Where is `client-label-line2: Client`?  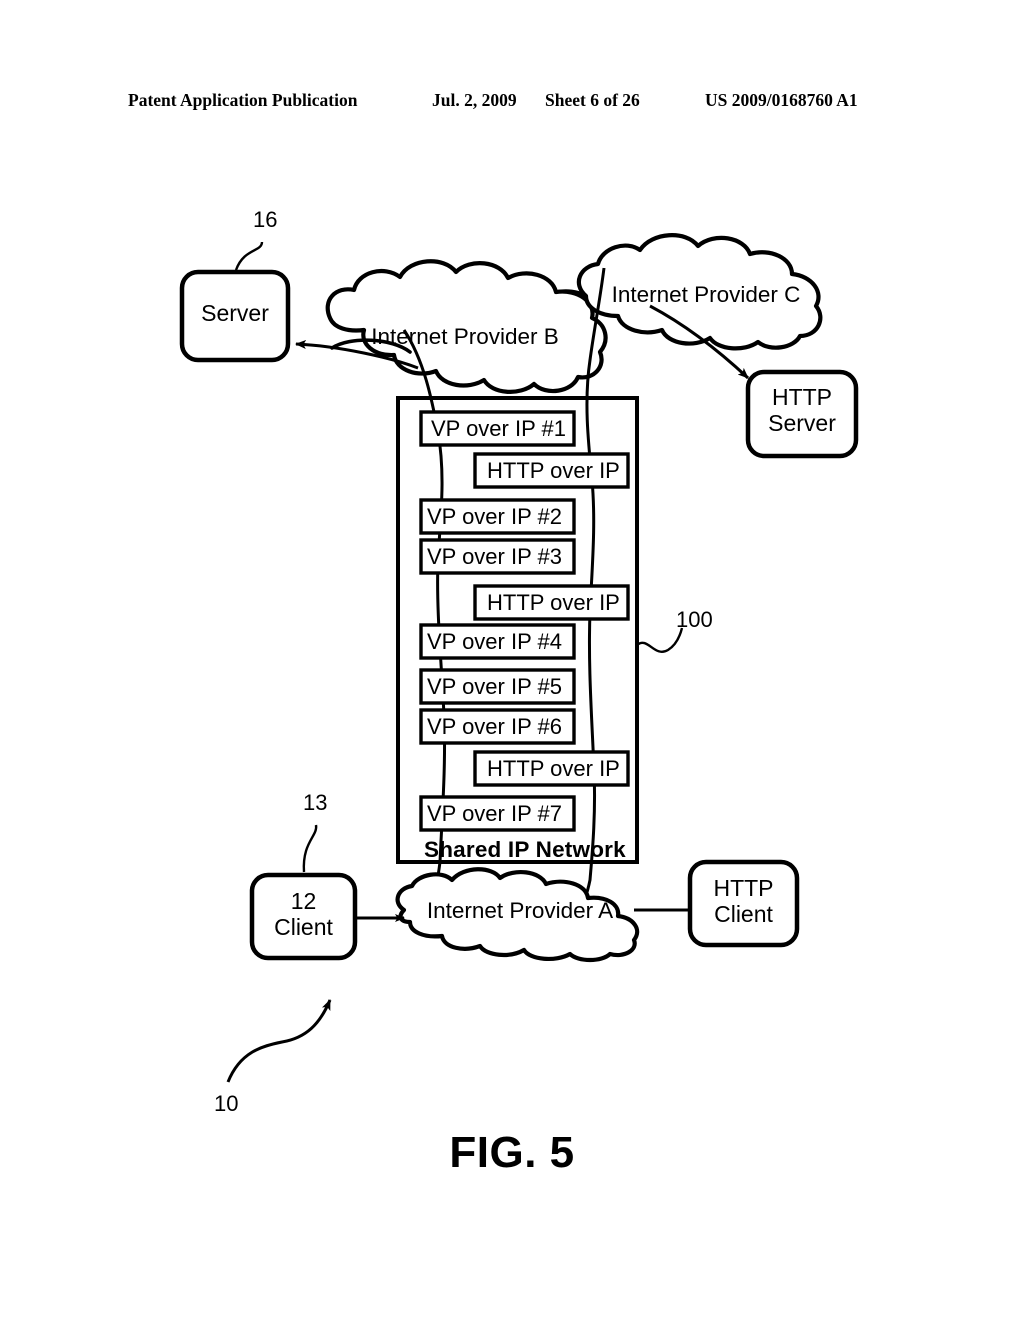 client-label-line2: Client is located at coordinates (303, 926).